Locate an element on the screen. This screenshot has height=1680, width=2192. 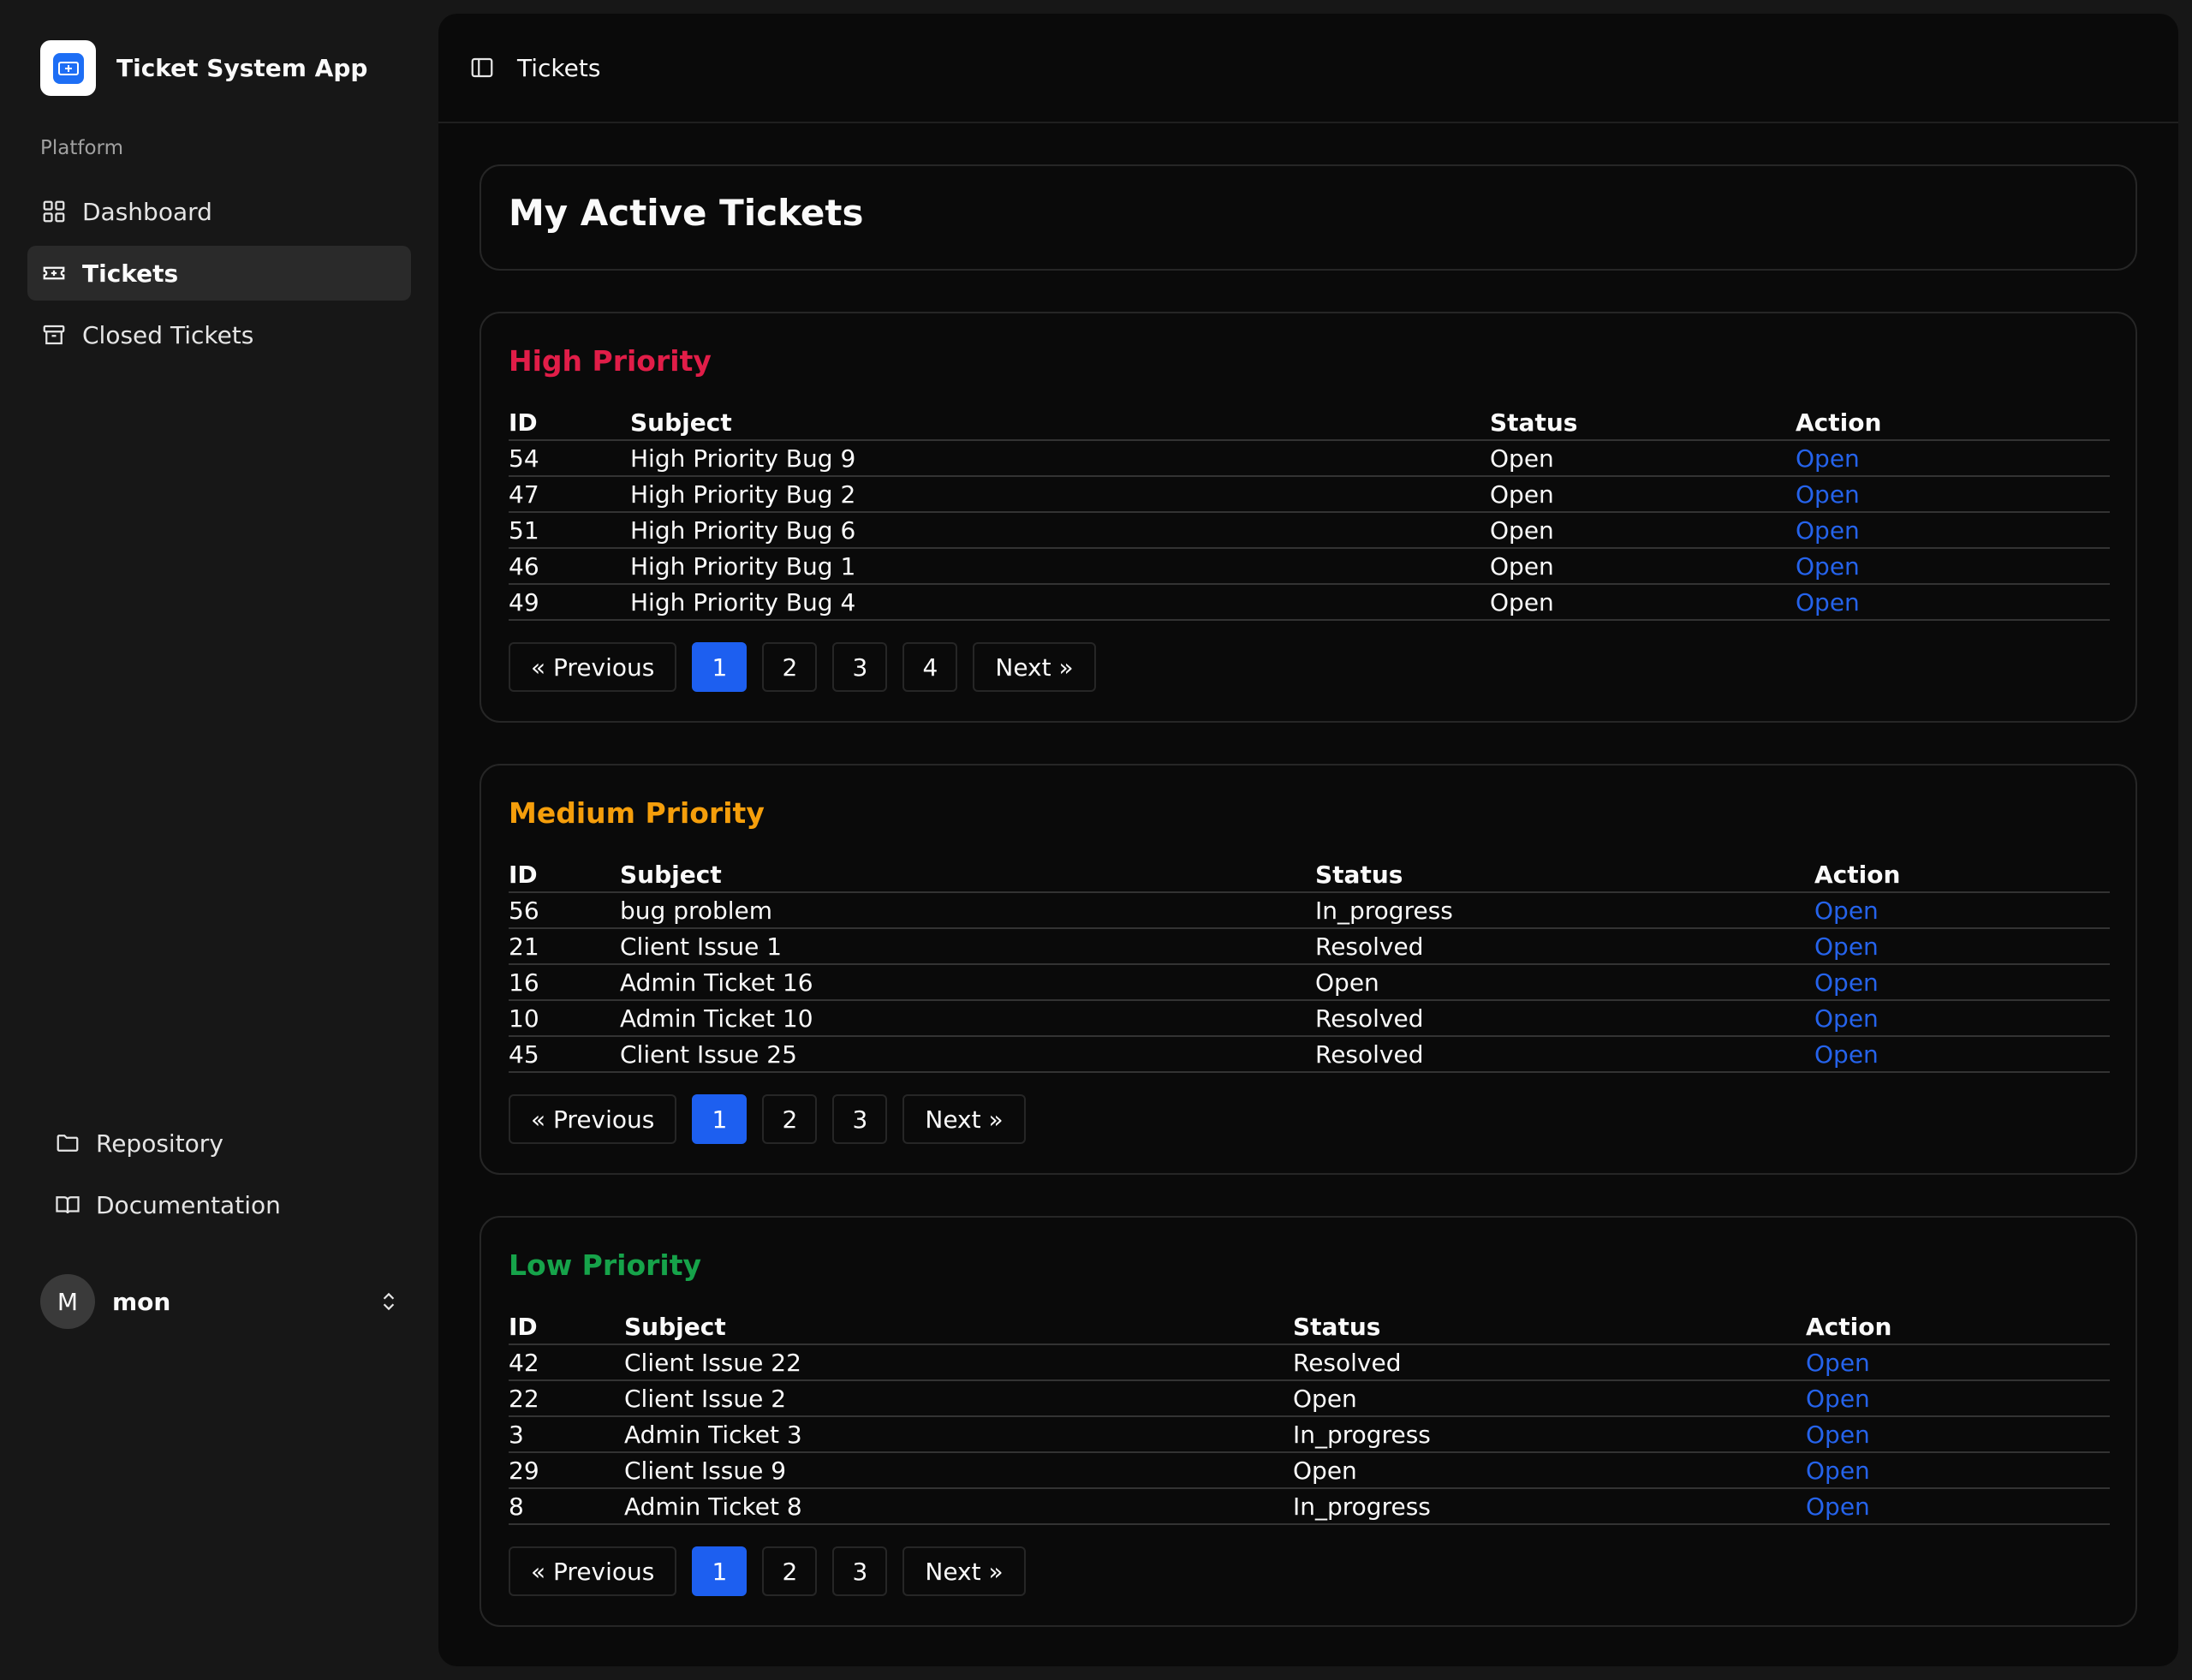
ticket-subject: Admin Ticket 16 is located at coordinates (967, 982).